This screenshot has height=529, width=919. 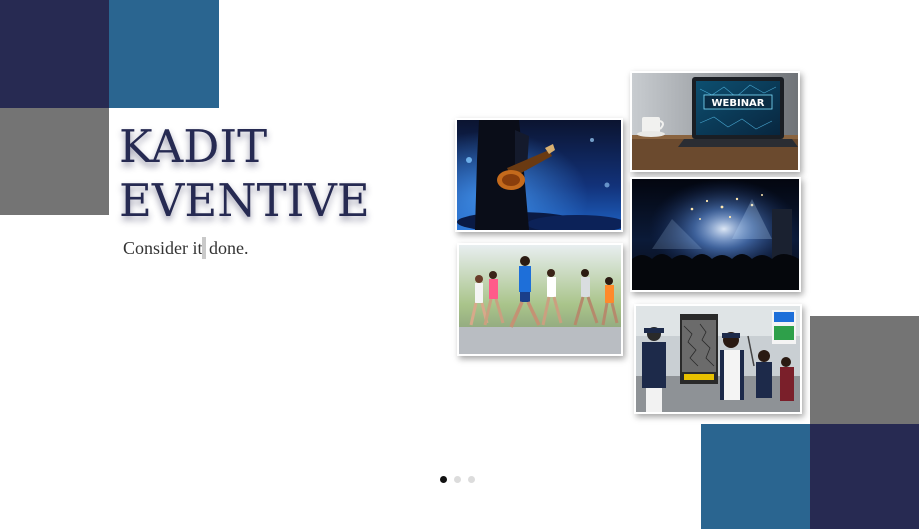 I want to click on tagline: Consider it done., so click(x=186, y=248).